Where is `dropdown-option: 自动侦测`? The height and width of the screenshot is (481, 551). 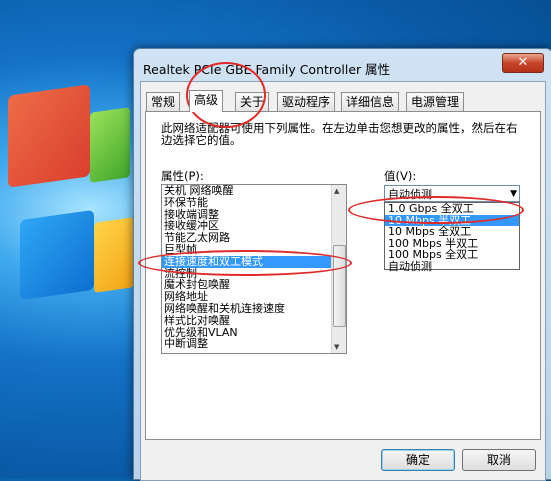
dropdown-option: 自动侦测 is located at coordinates (452, 267).